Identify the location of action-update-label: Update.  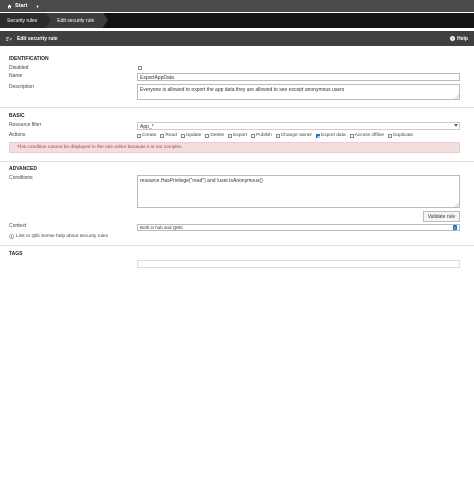
(193, 135).